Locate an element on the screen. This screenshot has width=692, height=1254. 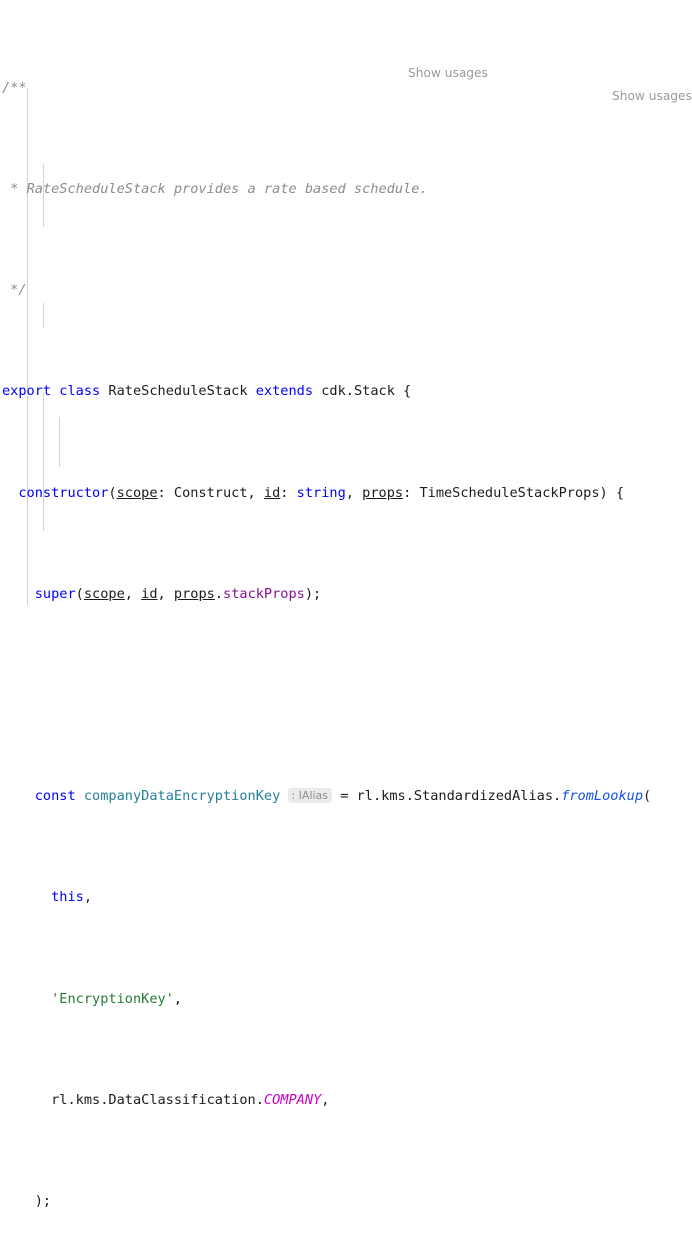
code-line-6-super-call: super(scope, id, props.stackProps); is located at coordinates (346, 594).